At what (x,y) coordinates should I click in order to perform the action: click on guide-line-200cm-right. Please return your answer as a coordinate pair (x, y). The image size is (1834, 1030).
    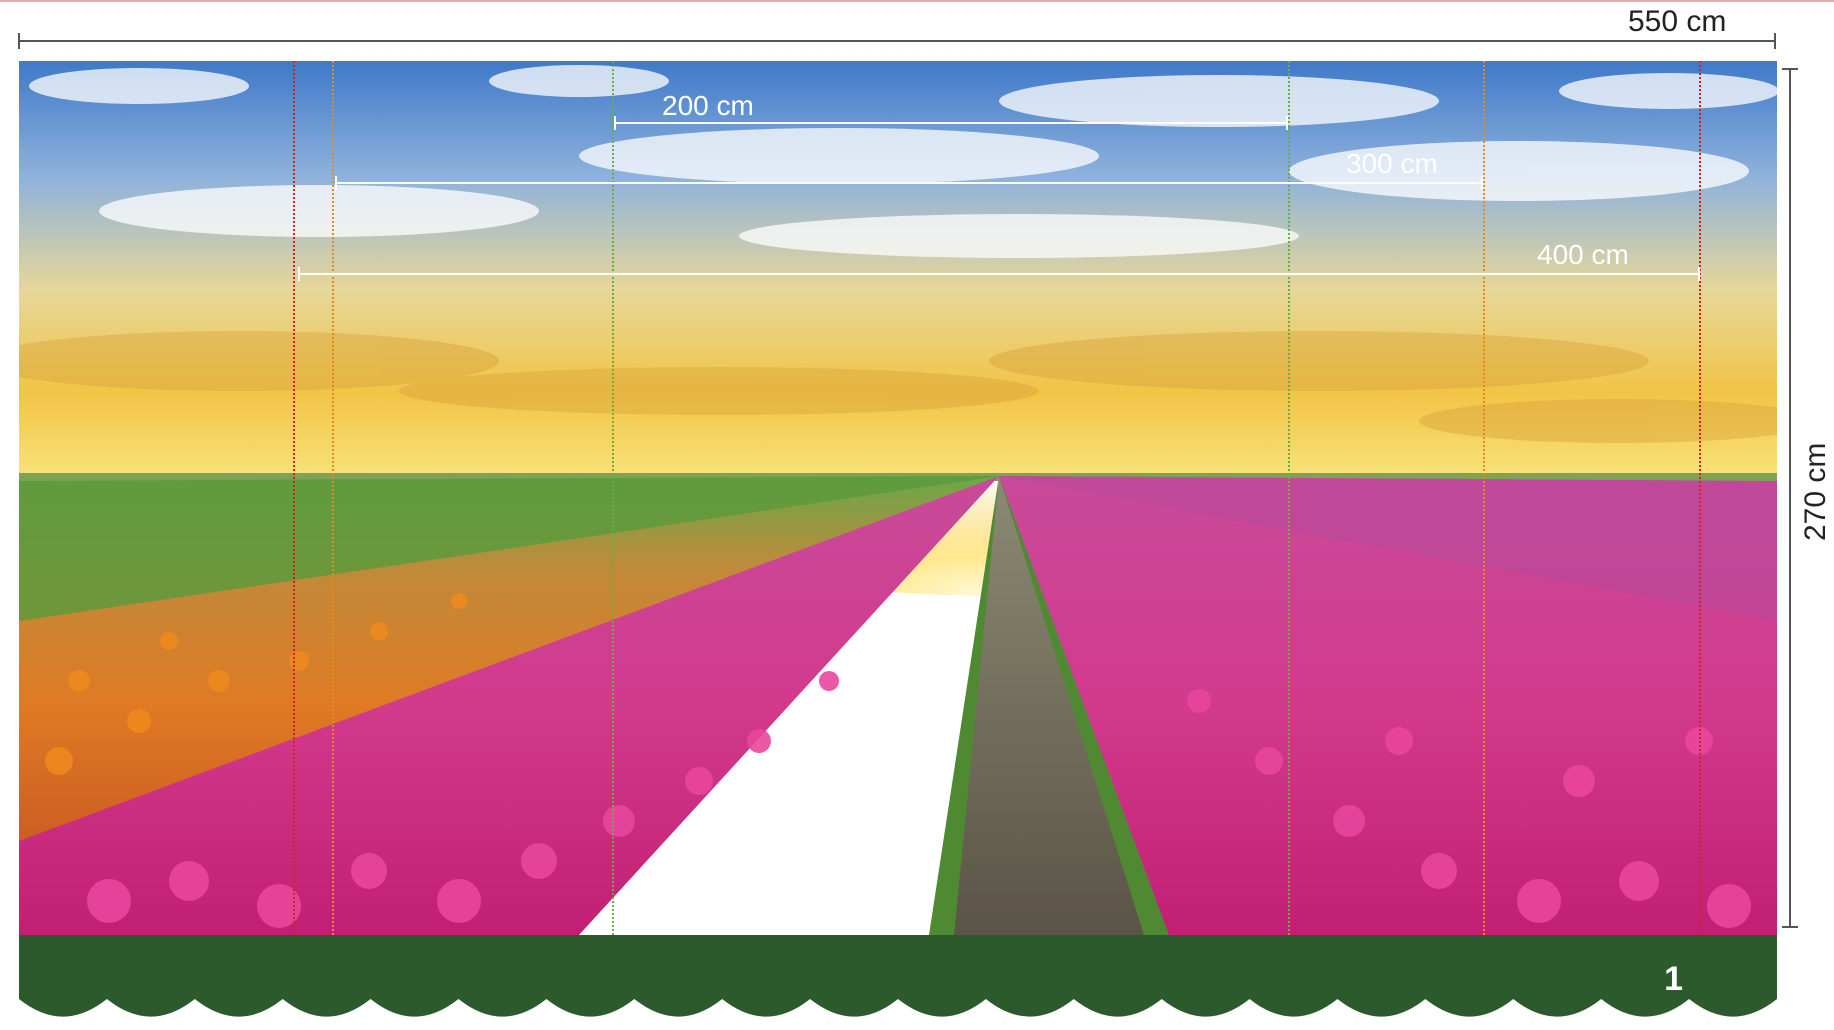
    Looking at the image, I should click on (1289, 498).